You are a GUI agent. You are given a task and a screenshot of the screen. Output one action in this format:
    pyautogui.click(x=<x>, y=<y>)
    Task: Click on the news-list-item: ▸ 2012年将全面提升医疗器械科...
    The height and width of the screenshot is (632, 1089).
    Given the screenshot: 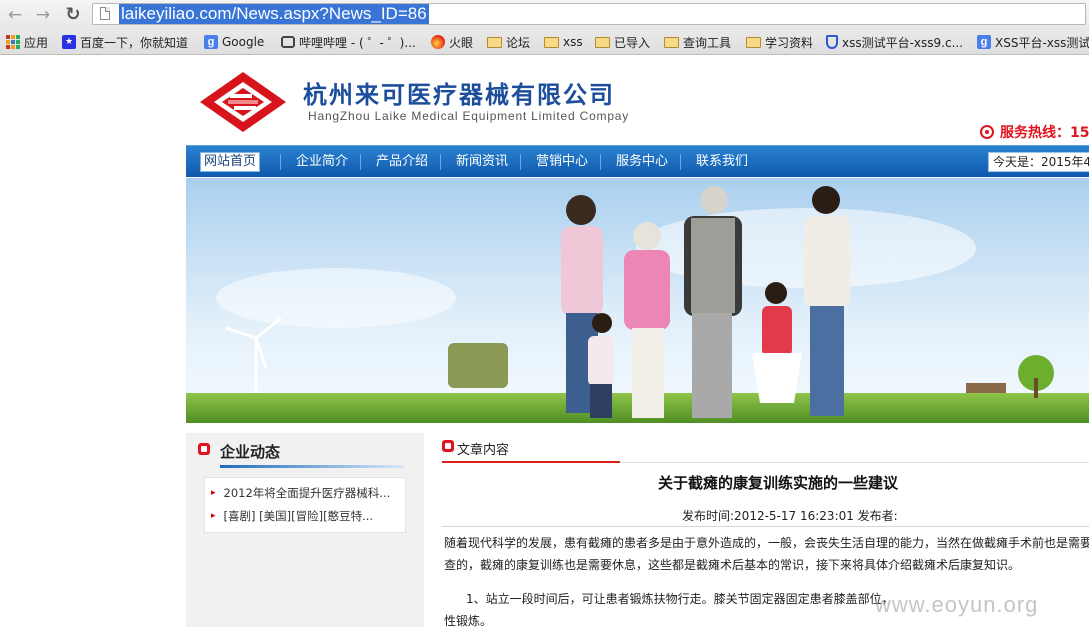 What is the action you would take?
    pyautogui.click(x=300, y=493)
    